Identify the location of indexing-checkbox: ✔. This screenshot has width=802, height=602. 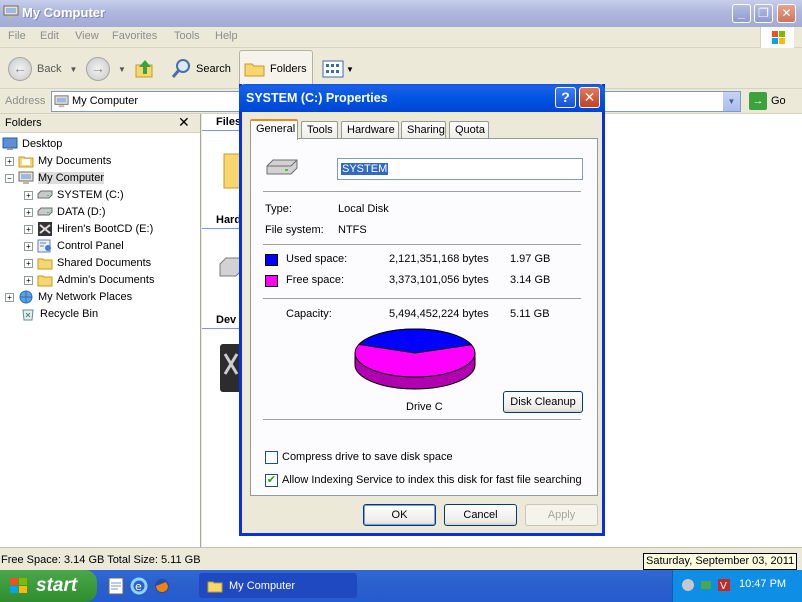
(271, 480).